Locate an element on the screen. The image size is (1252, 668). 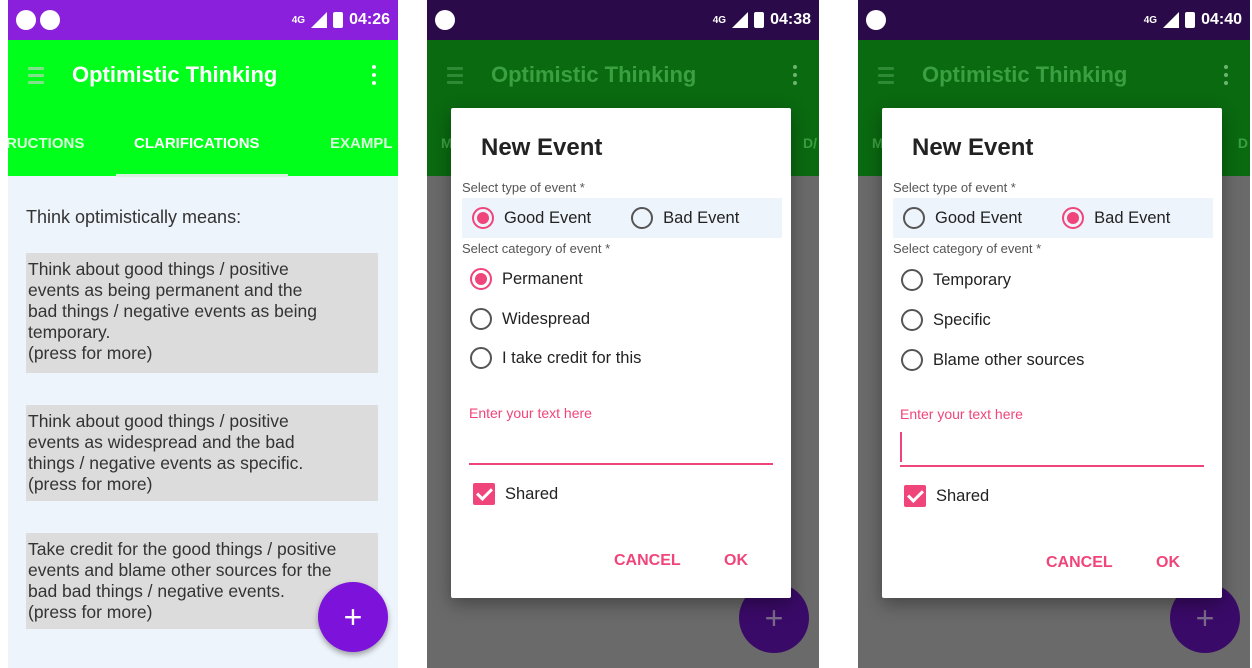
radio-permanent: Permanent is located at coordinates (526, 279).